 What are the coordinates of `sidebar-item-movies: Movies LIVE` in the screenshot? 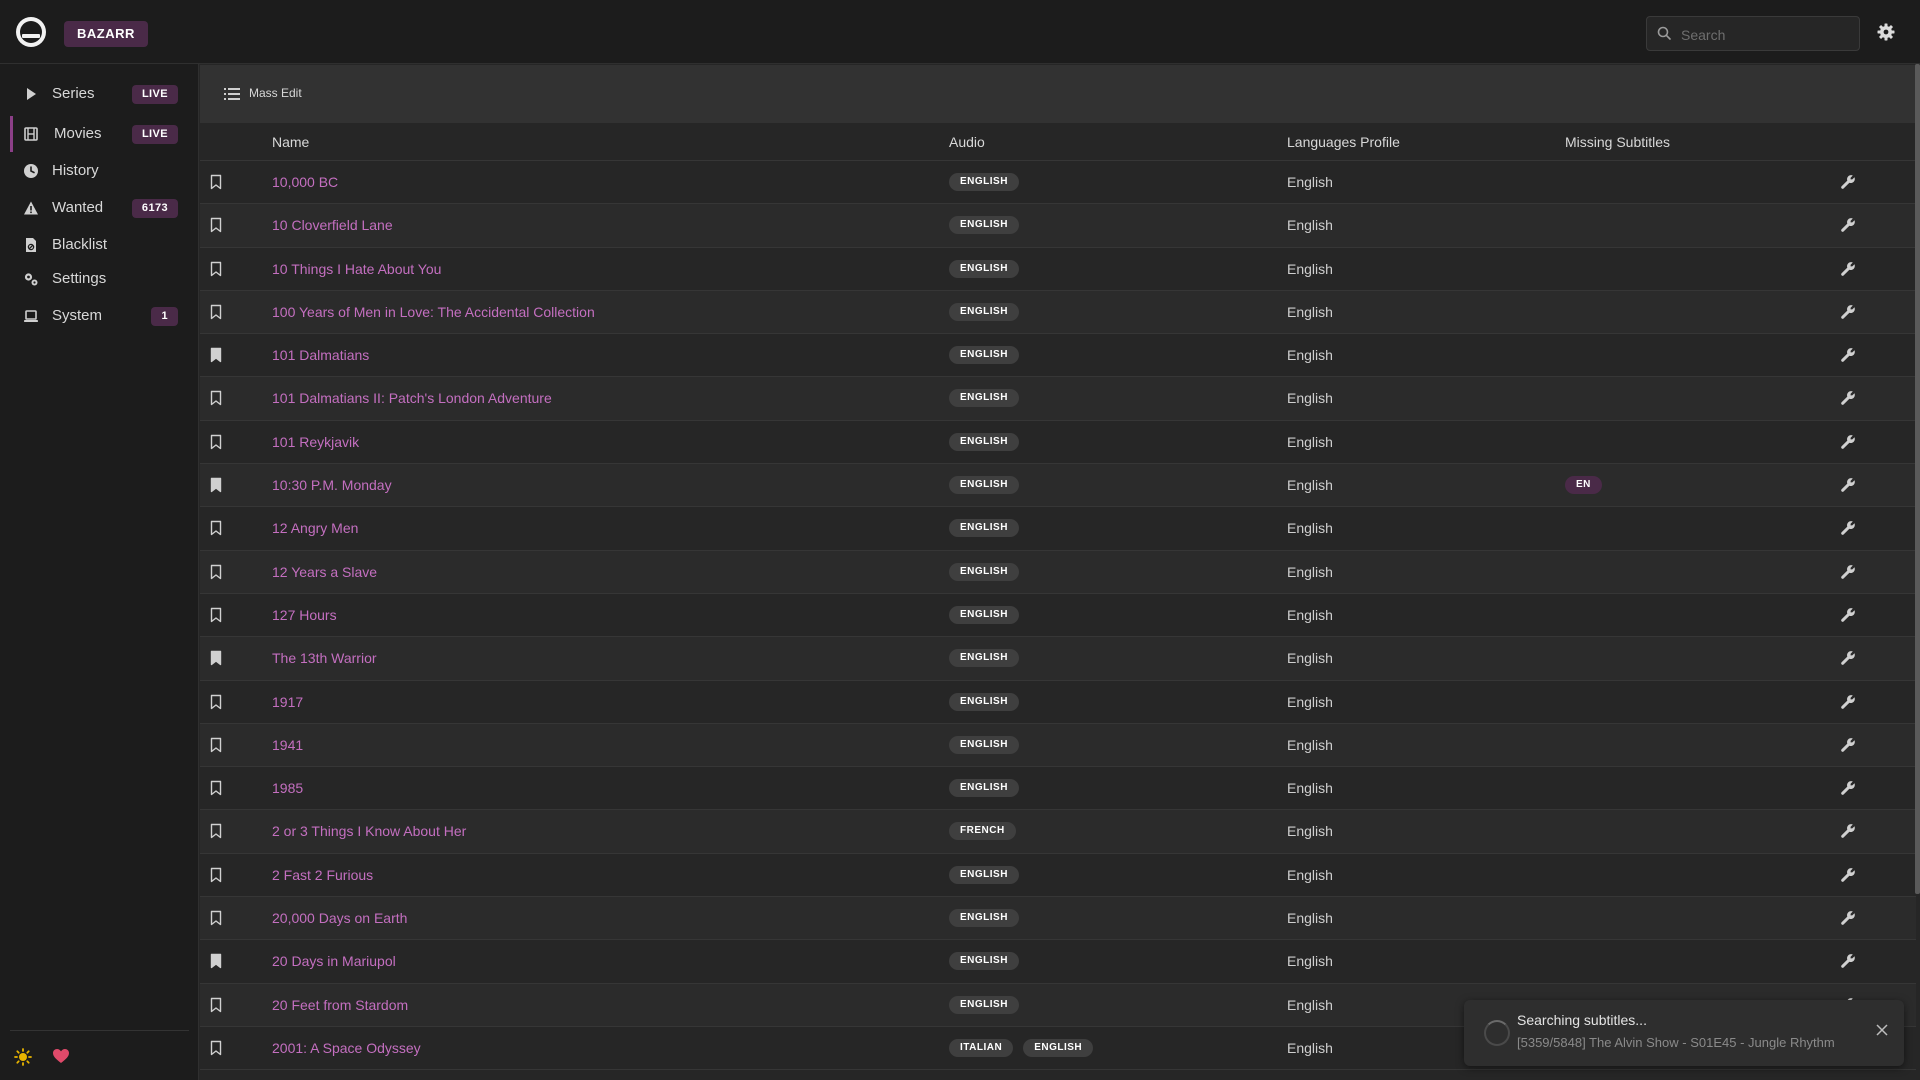 It's located at (99, 134).